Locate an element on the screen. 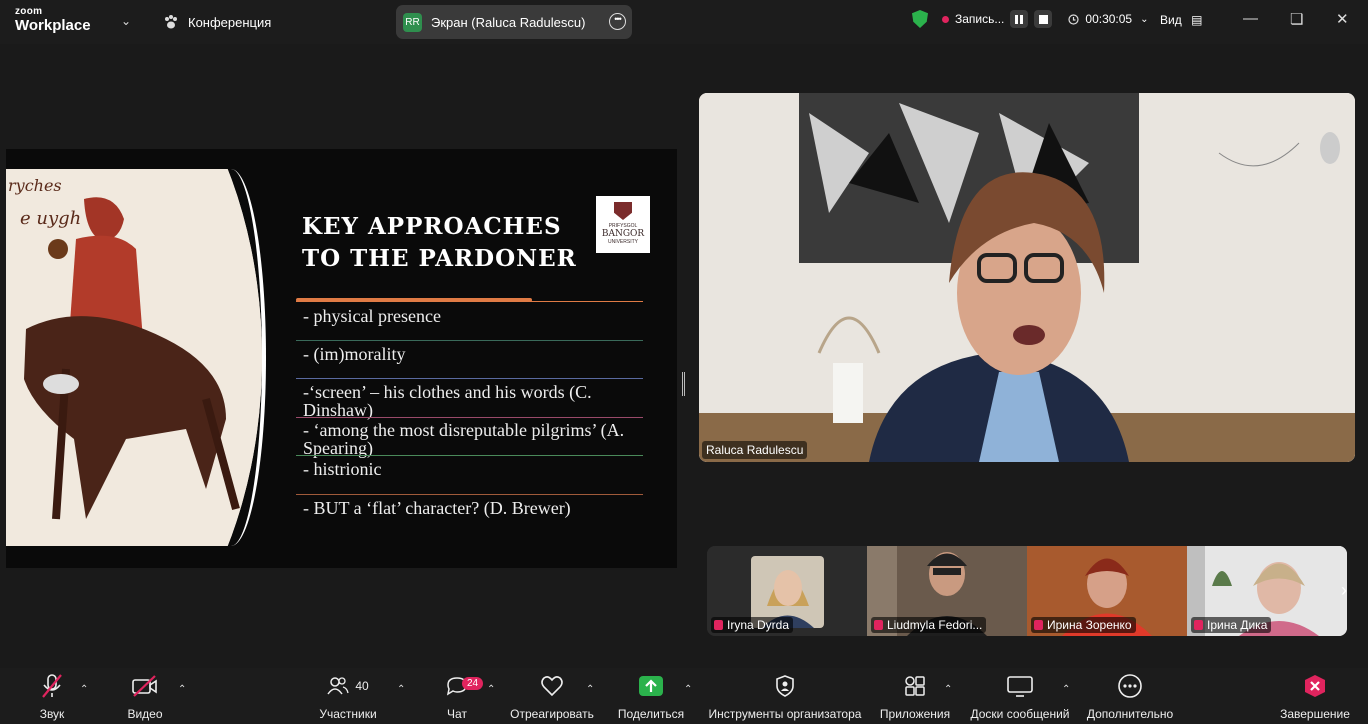  zoom-logo: zoom Workplace is located at coordinates (53, 20).